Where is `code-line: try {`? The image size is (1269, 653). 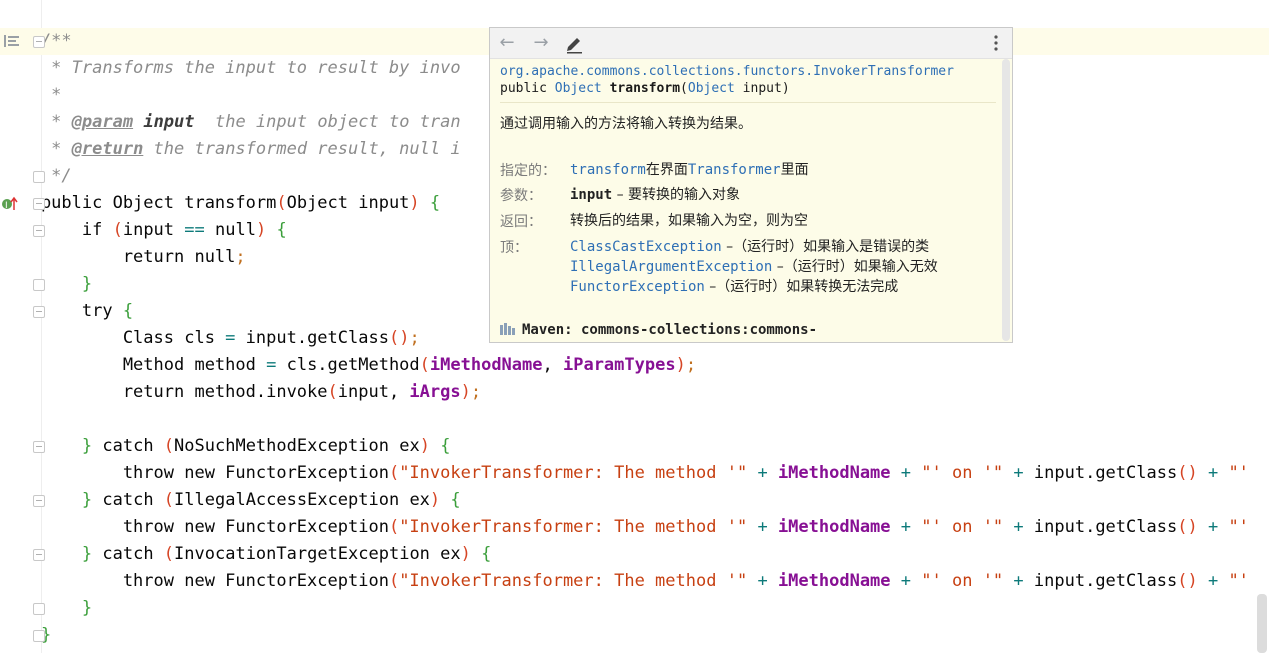 code-line: try { is located at coordinates (66, 311).